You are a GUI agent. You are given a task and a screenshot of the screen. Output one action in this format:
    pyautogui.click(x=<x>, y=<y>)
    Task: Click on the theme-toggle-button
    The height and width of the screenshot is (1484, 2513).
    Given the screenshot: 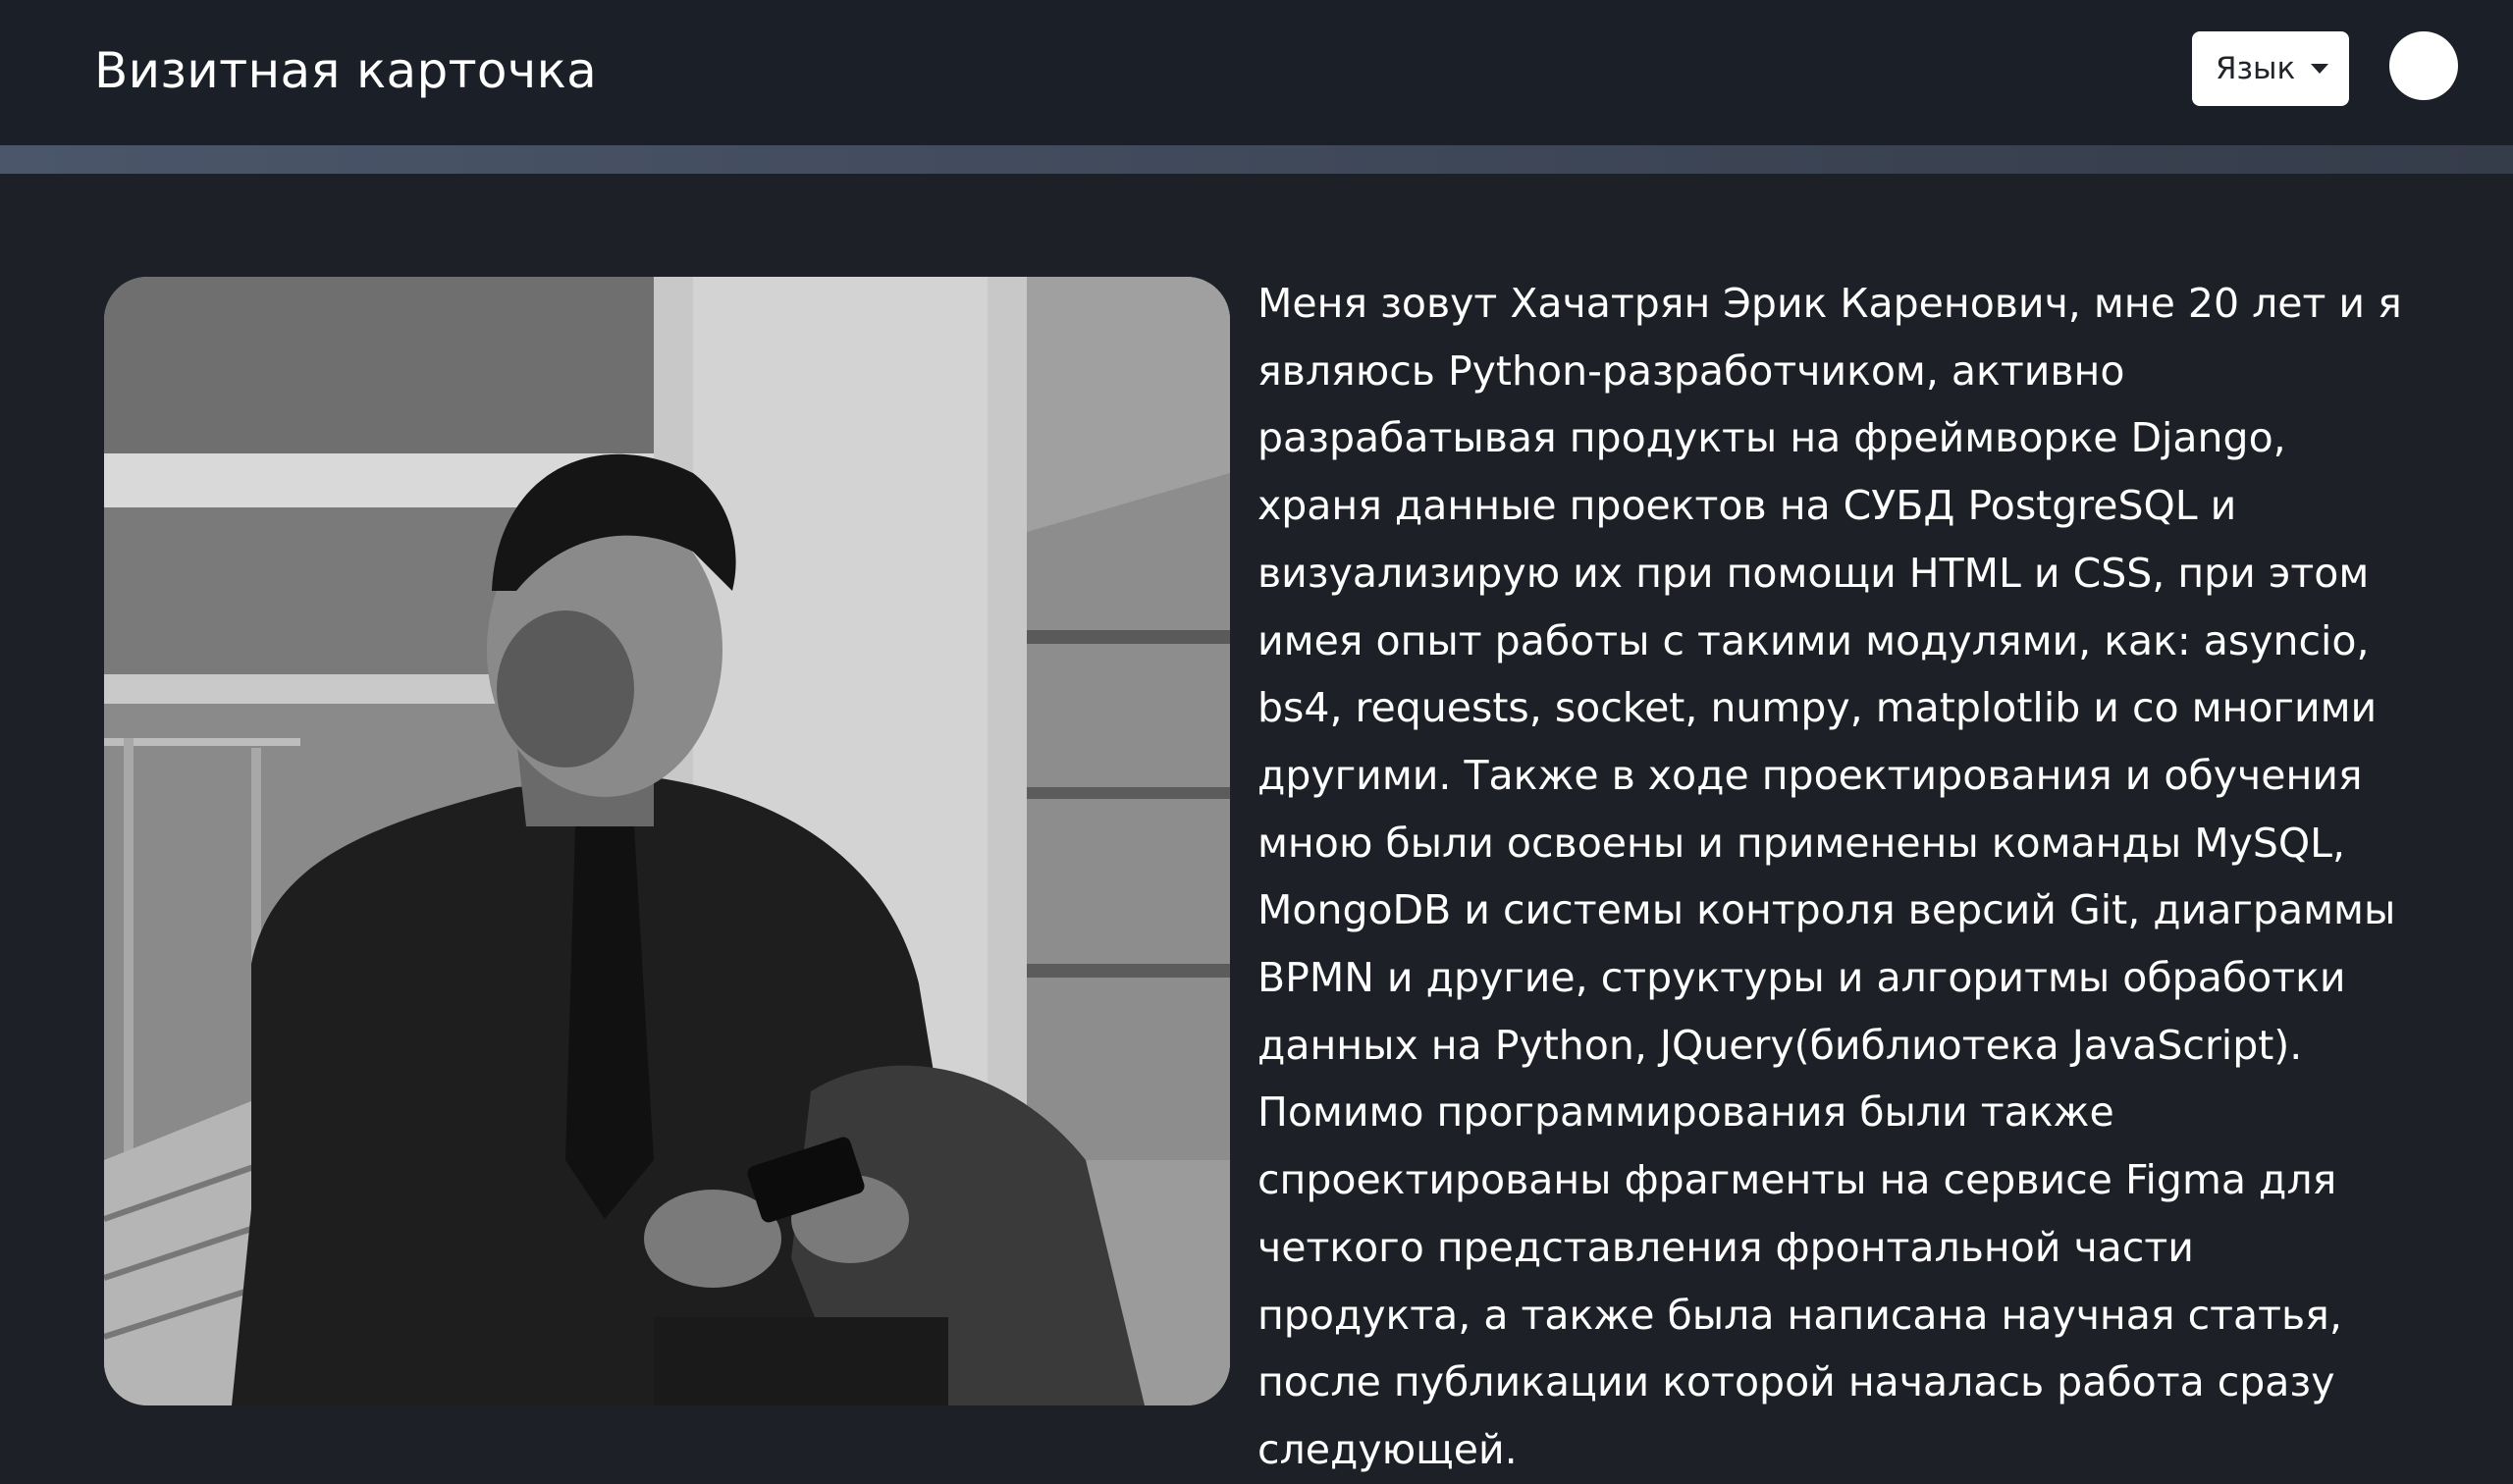 What is the action you would take?
    pyautogui.click(x=2423, y=65)
    